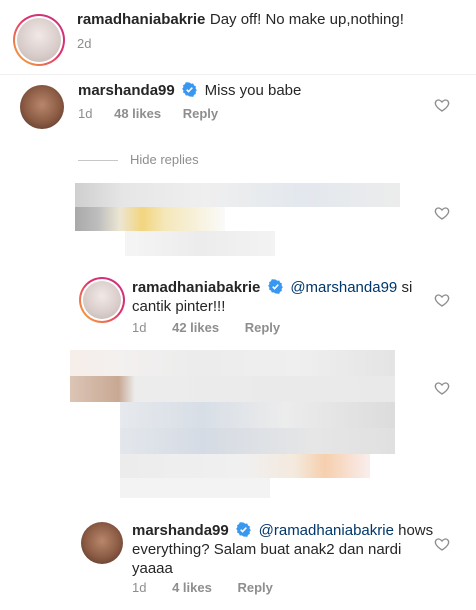 The width and height of the screenshot is (476, 610). Describe the element at coordinates (192, 587) in the screenshot. I see `reply-likes: 4 likes` at that location.